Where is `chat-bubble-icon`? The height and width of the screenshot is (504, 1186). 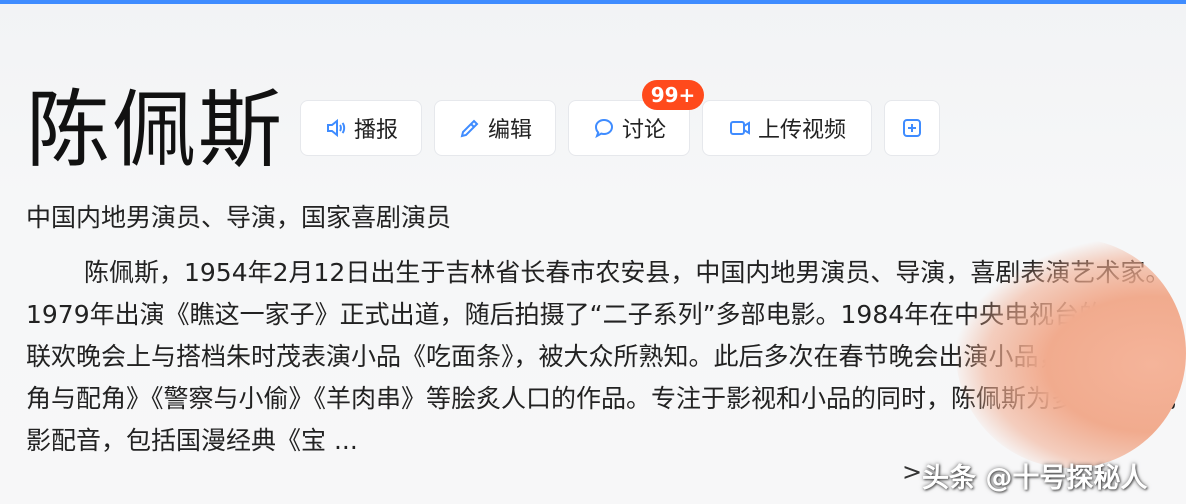
chat-bubble-icon is located at coordinates (604, 128).